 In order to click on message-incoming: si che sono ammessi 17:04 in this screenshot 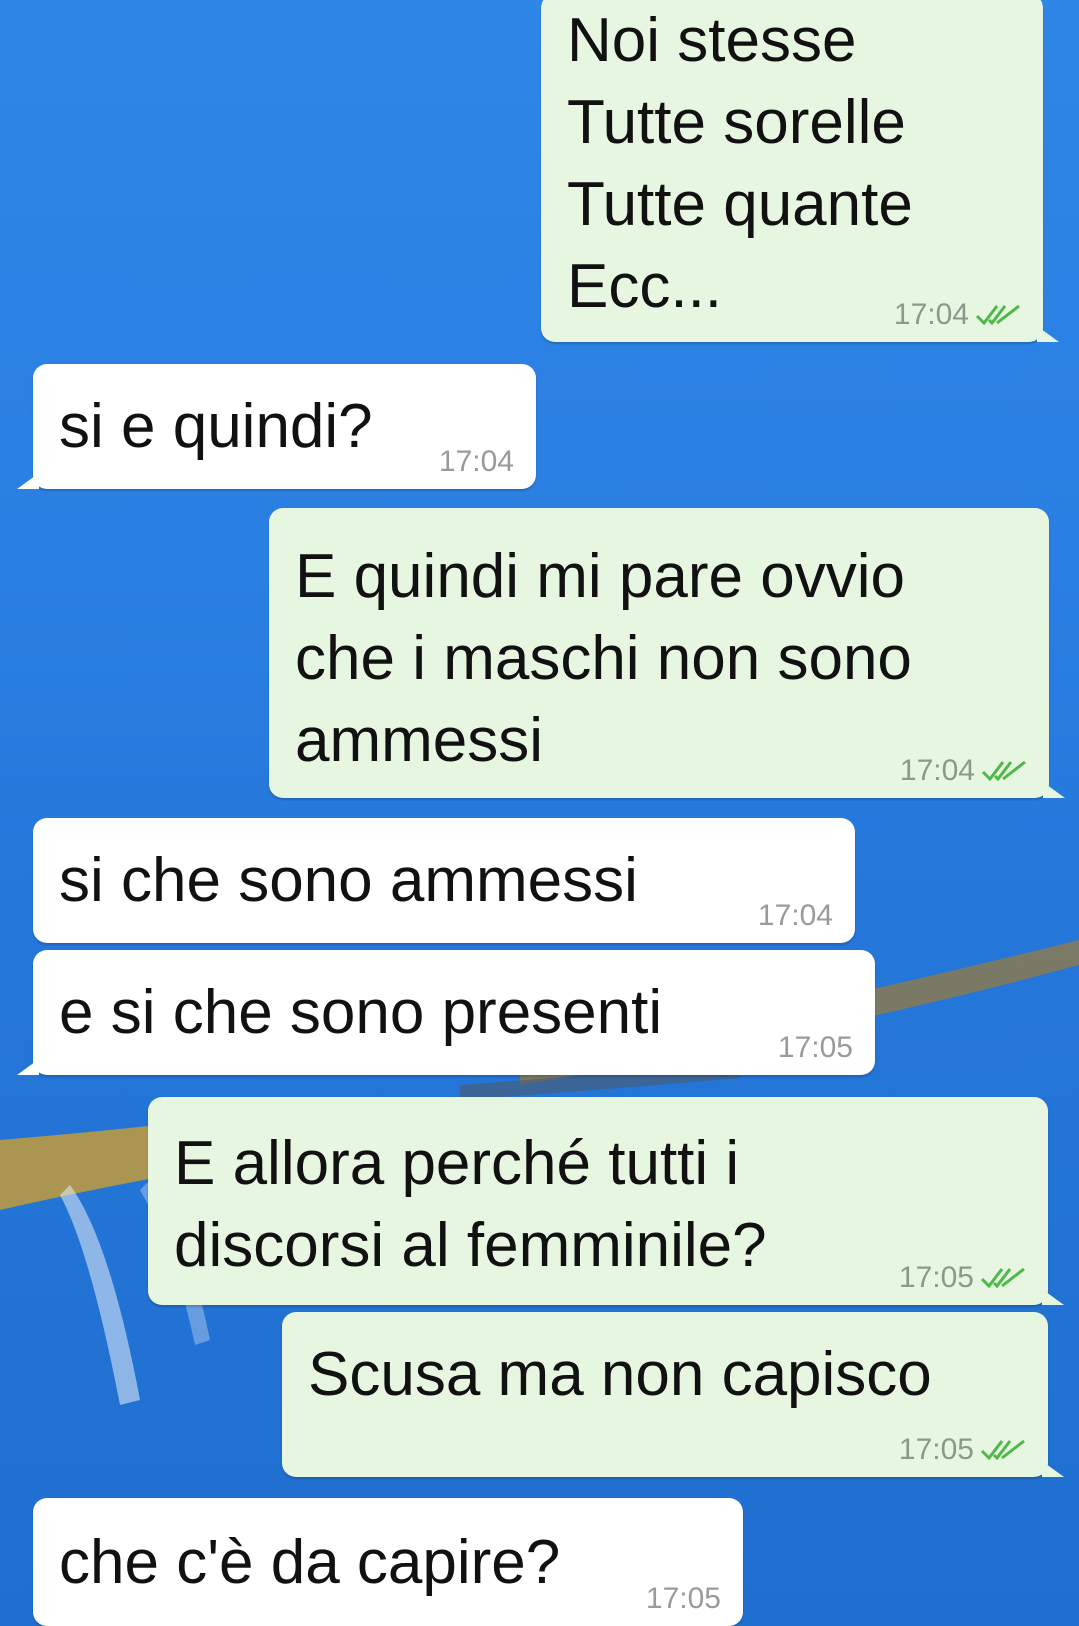, I will do `click(444, 880)`.